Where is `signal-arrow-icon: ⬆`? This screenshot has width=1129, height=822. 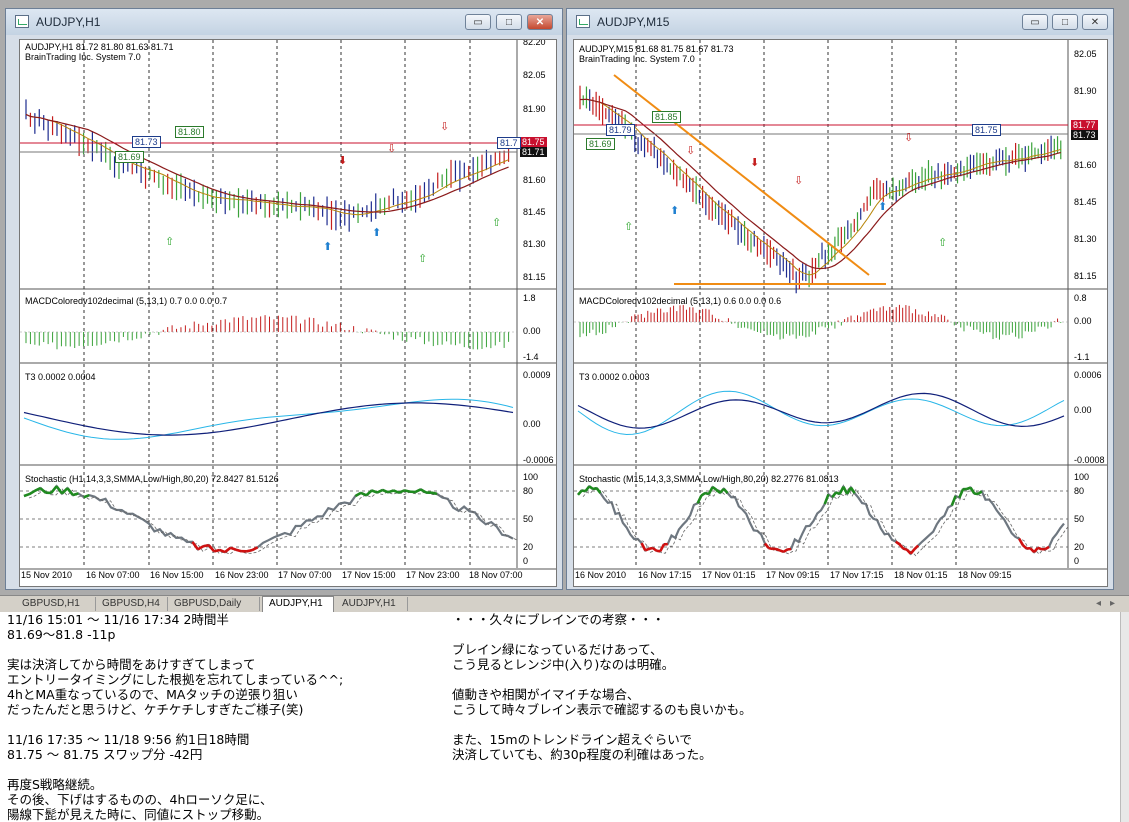
signal-arrow-icon: ⬆ is located at coordinates (882, 206).